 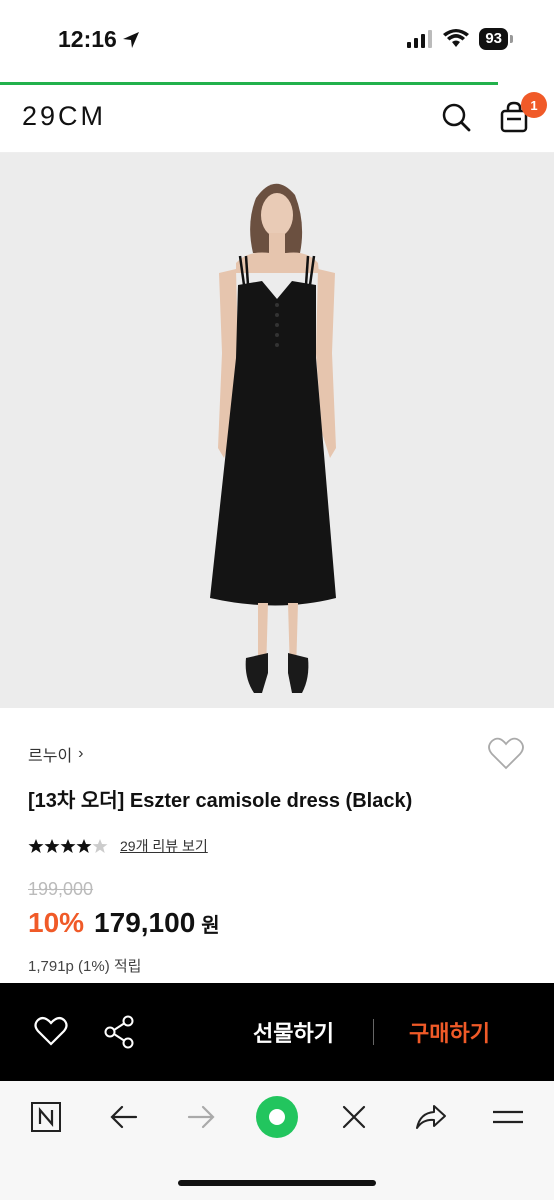 What do you see at coordinates (456, 38) in the screenshot?
I see `wifi-icon` at bounding box center [456, 38].